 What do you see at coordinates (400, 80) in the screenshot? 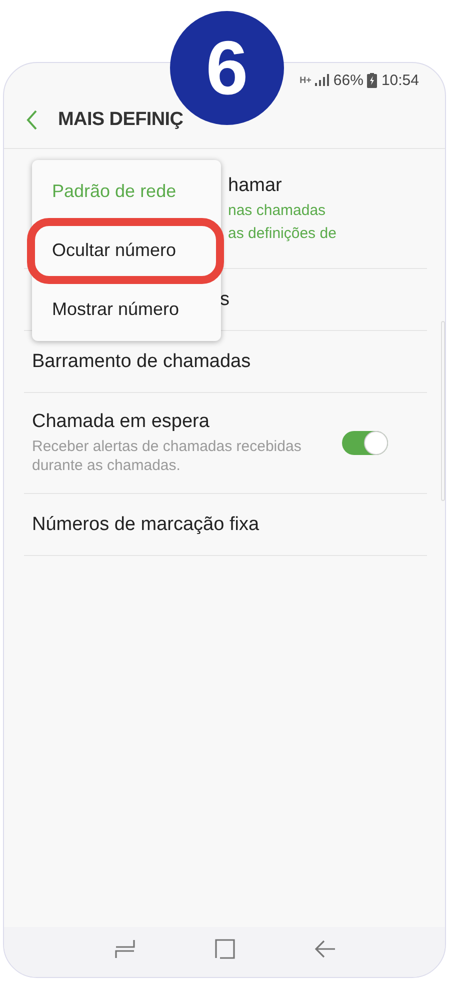
I see `clock: 10:54` at bounding box center [400, 80].